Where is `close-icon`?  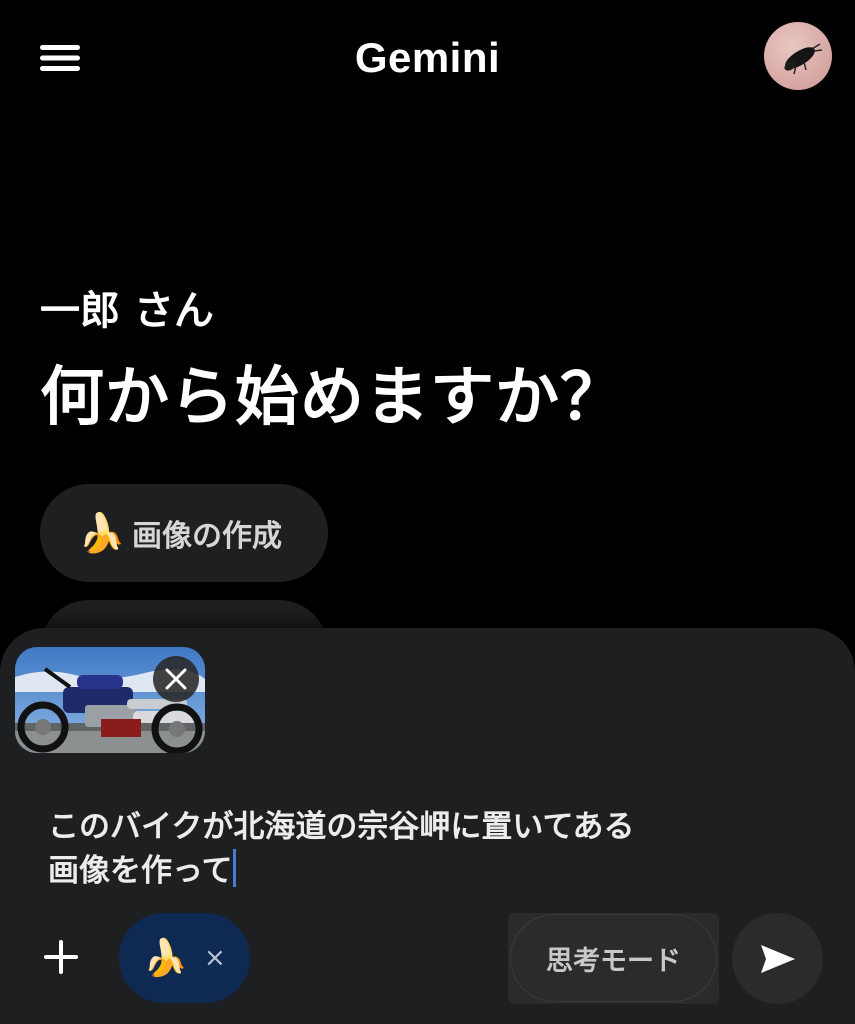 close-icon is located at coordinates (176, 679).